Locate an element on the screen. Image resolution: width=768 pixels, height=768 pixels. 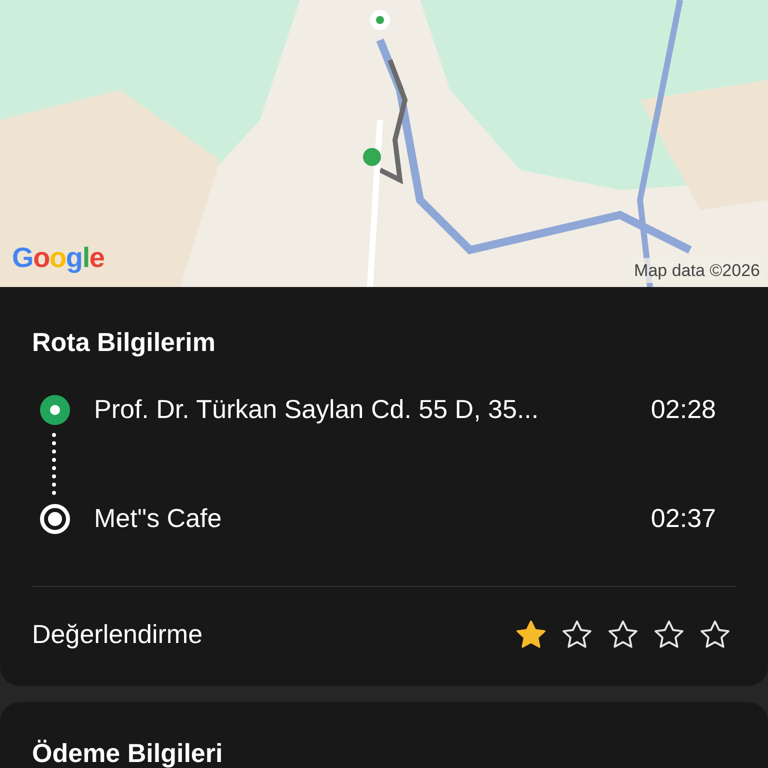
start-point-icon is located at coordinates (55, 410).